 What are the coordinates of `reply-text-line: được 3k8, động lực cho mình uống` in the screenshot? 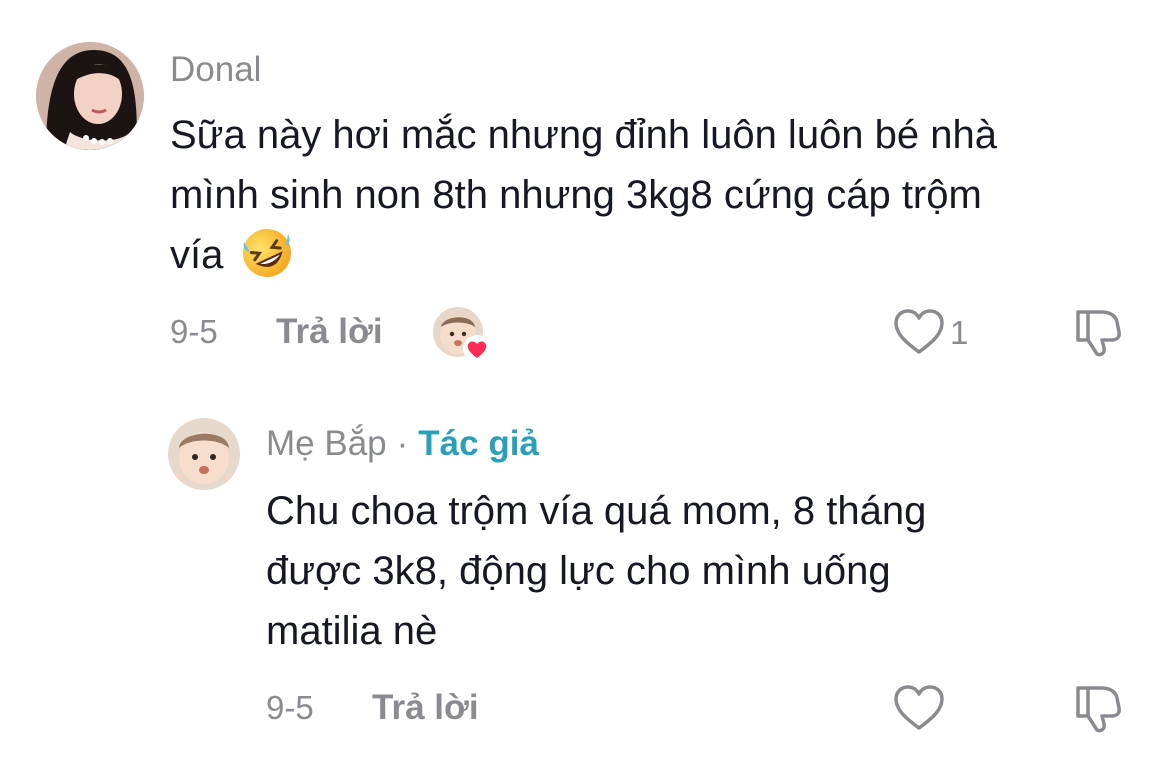 It's located at (578, 571).